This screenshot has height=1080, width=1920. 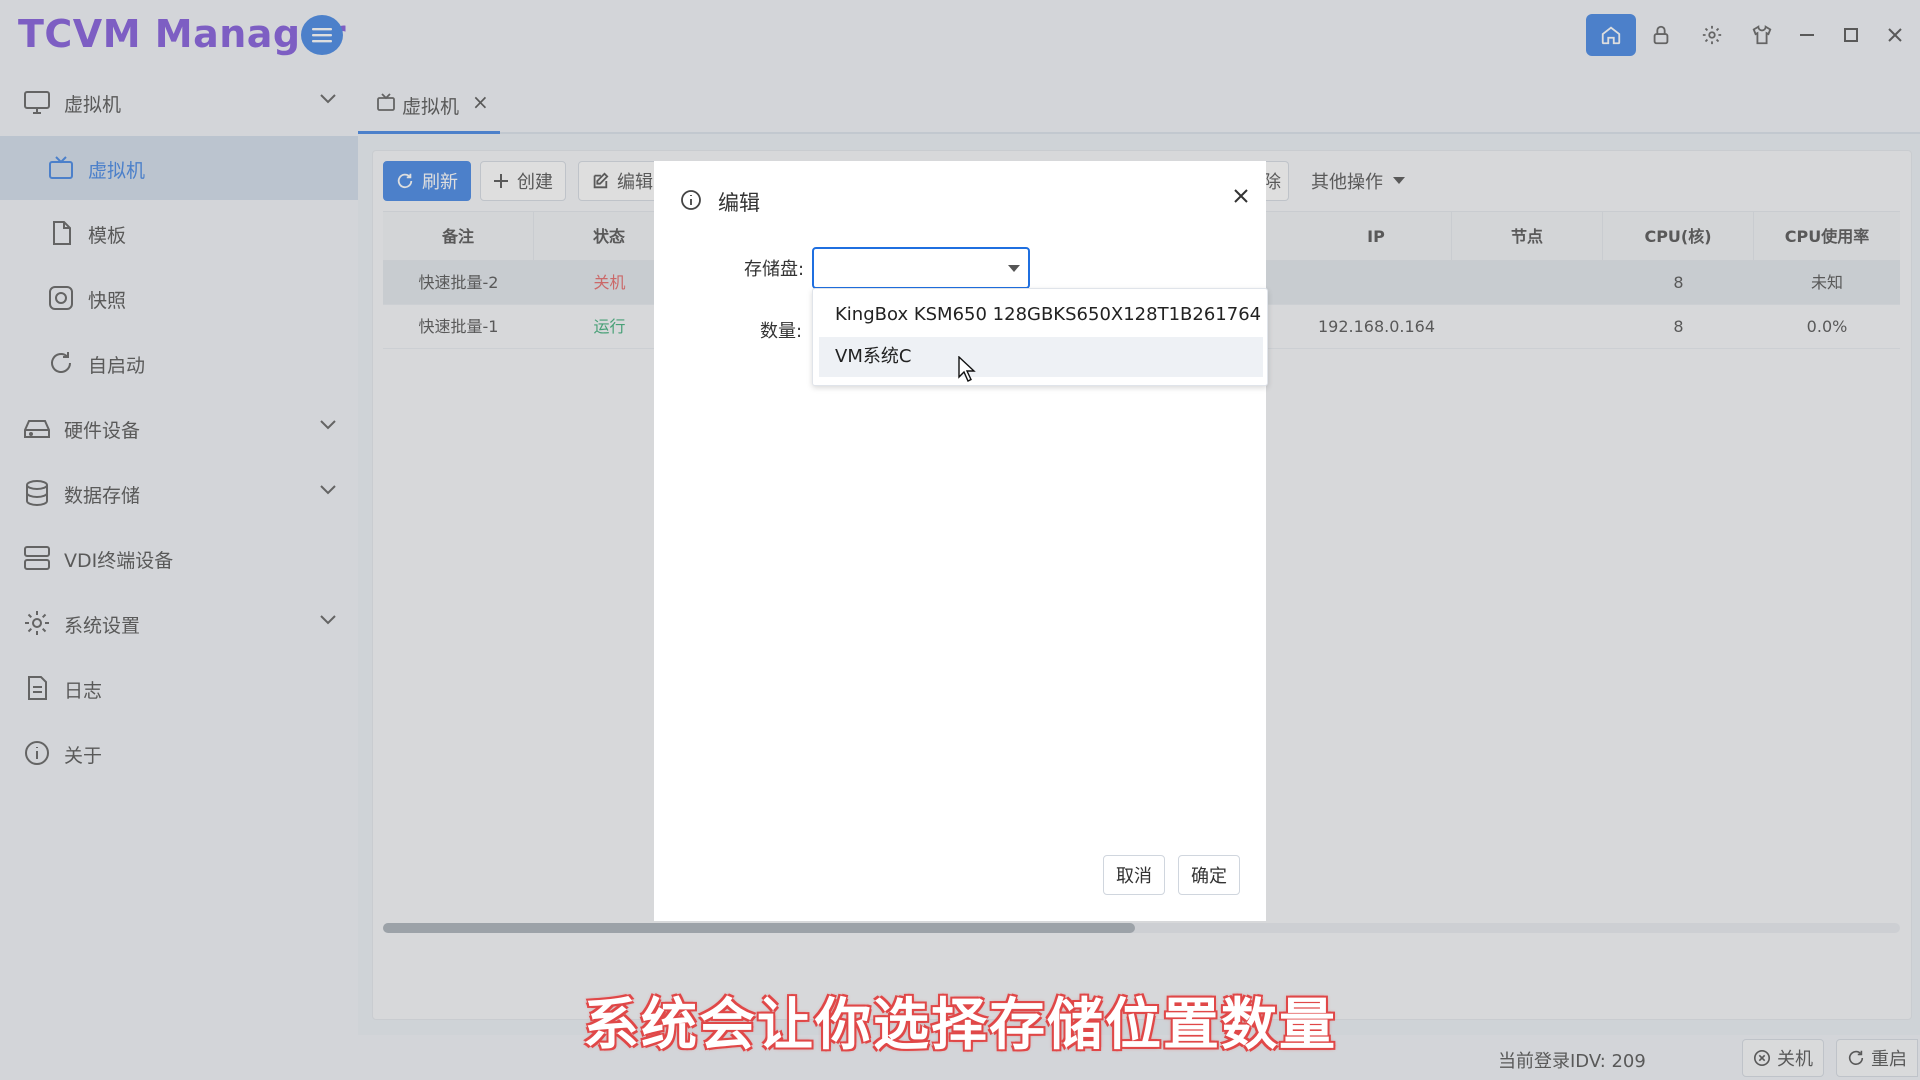 I want to click on quantity-label: 数量:, so click(x=781, y=331).